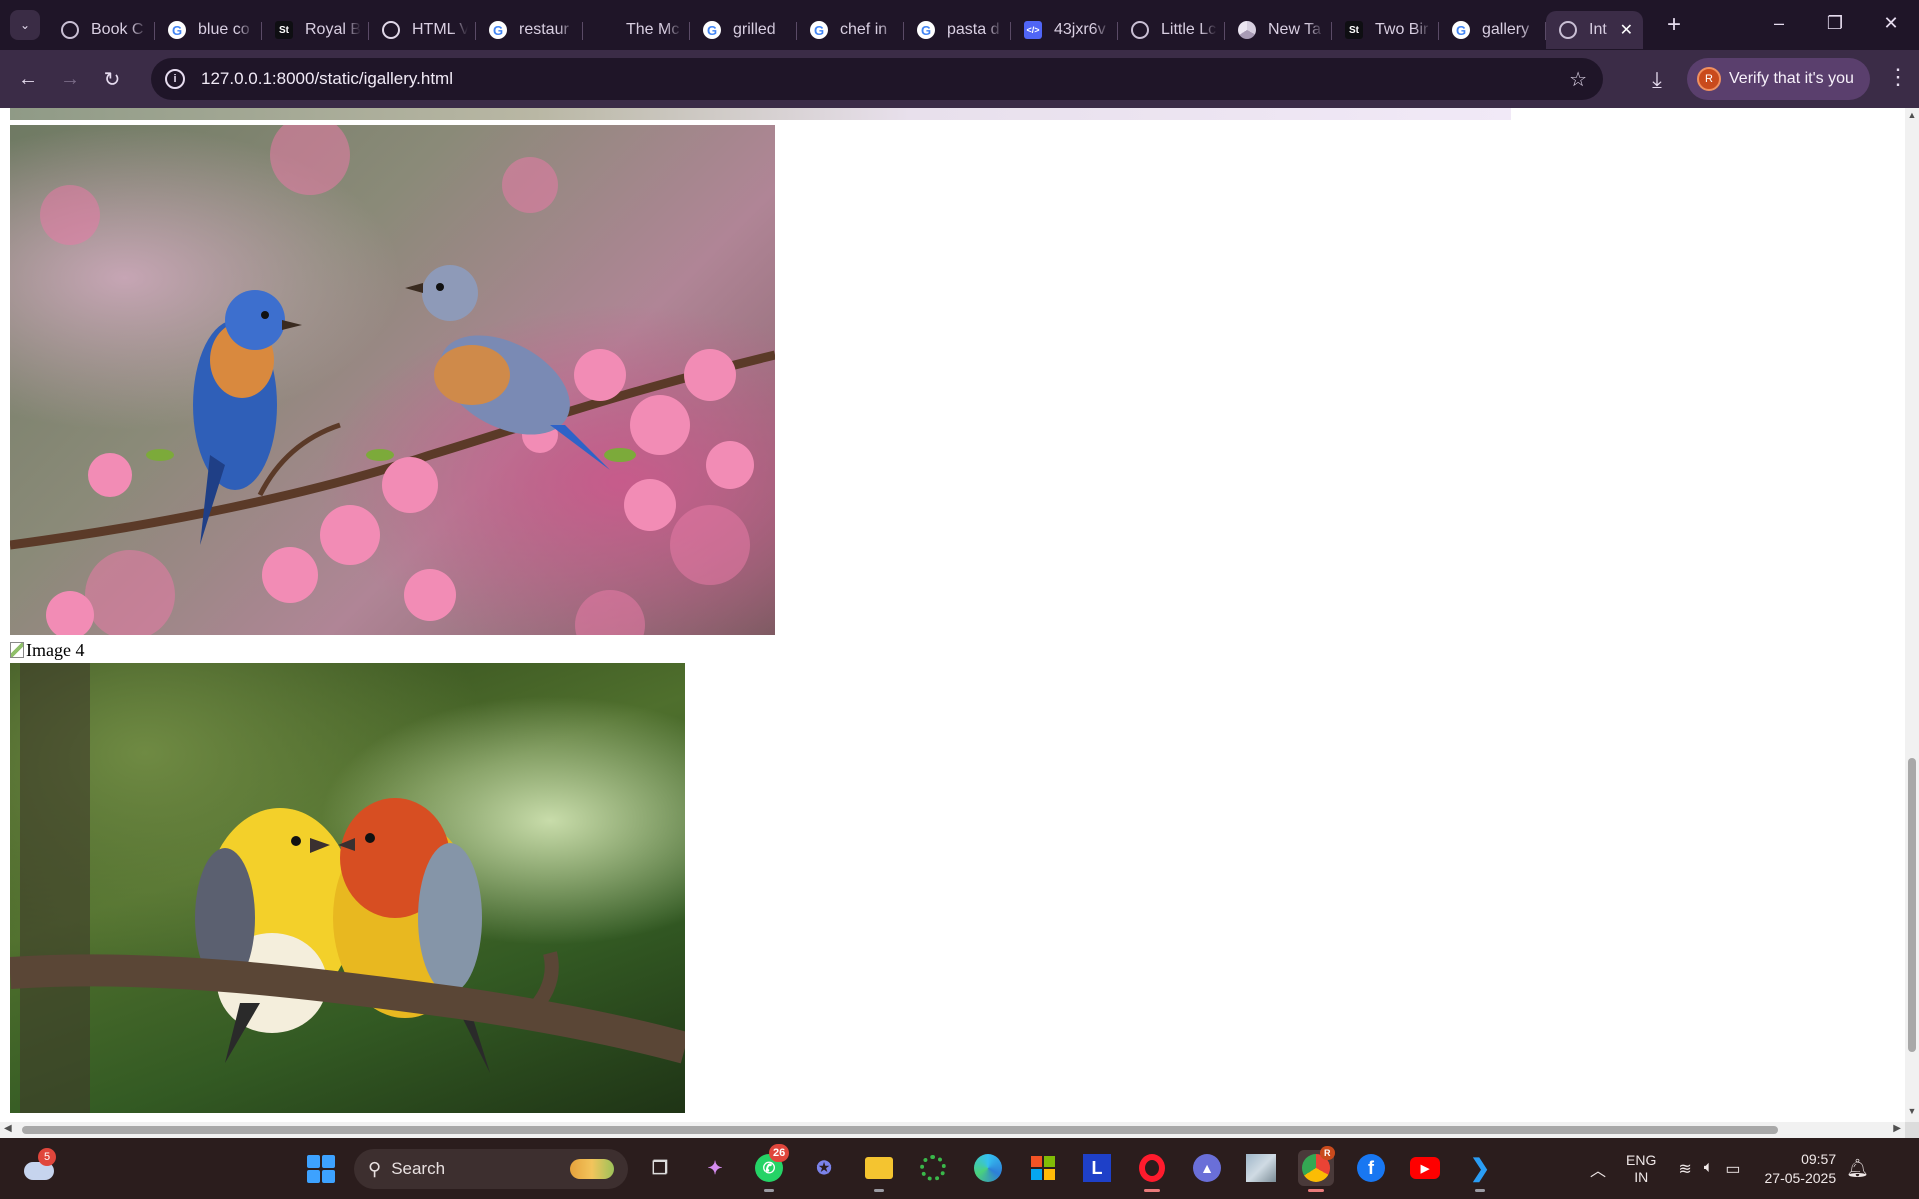 This screenshot has height=1199, width=1919. Describe the element at coordinates (28, 79) in the screenshot. I see `back-button: ←` at that location.